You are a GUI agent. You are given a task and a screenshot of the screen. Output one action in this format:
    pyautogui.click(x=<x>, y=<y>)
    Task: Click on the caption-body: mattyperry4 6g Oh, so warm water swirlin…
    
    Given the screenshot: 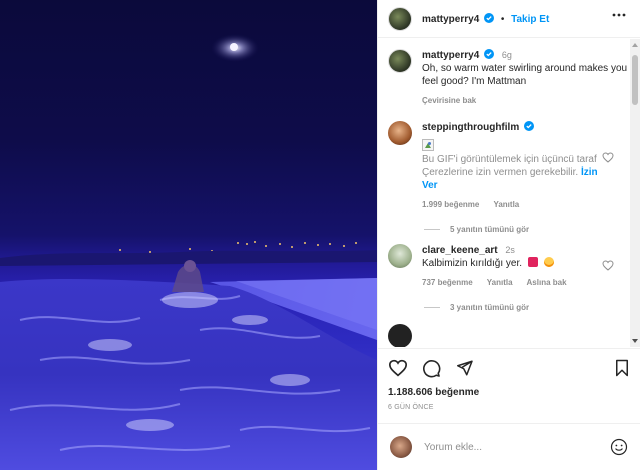 What is the action you would take?
    pyautogui.click(x=526, y=78)
    